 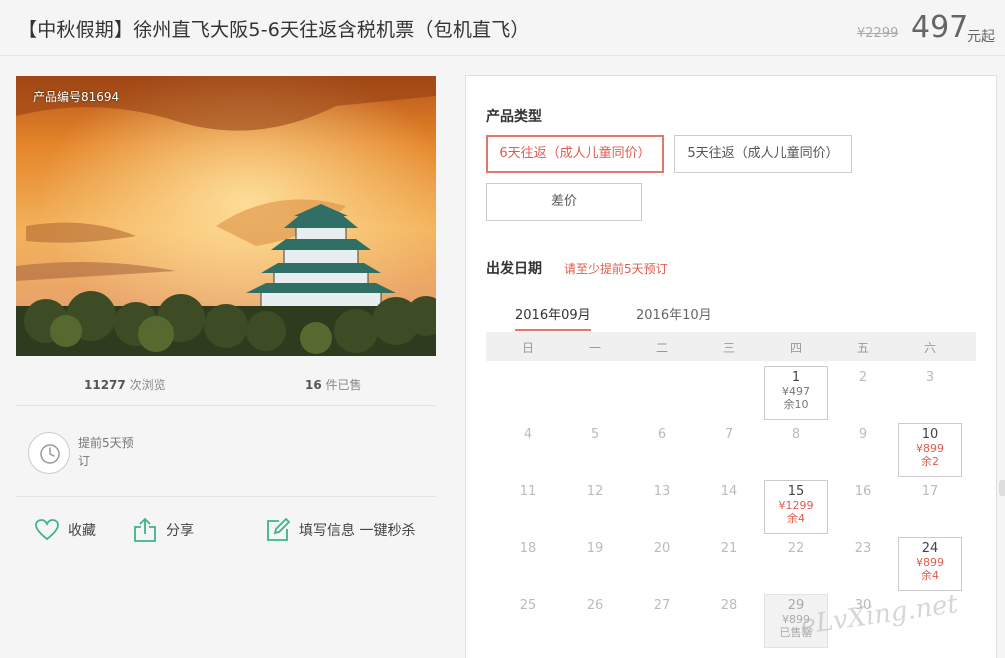 What do you see at coordinates (616, 269) in the screenshot?
I see `date-hint: 请至少提前5天预订` at bounding box center [616, 269].